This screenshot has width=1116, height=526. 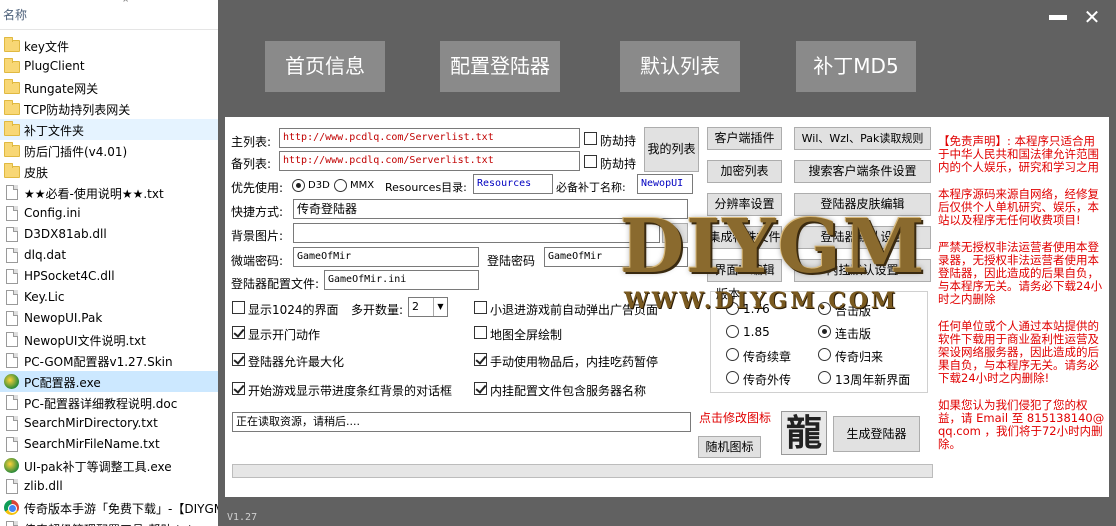 I want to click on file-name: ★★必看-使用说明★★.txt, so click(x=94, y=194).